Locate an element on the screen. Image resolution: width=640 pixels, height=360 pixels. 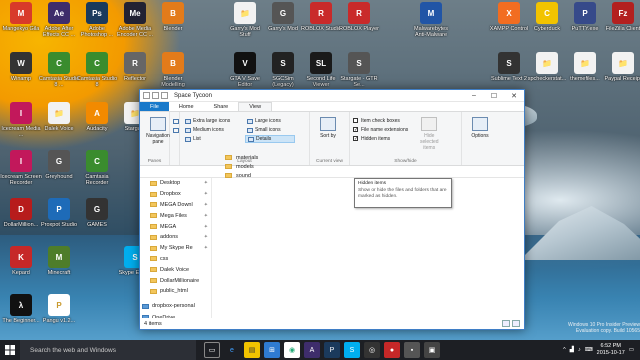
edge-icon: e is located at coordinates (232, 350).